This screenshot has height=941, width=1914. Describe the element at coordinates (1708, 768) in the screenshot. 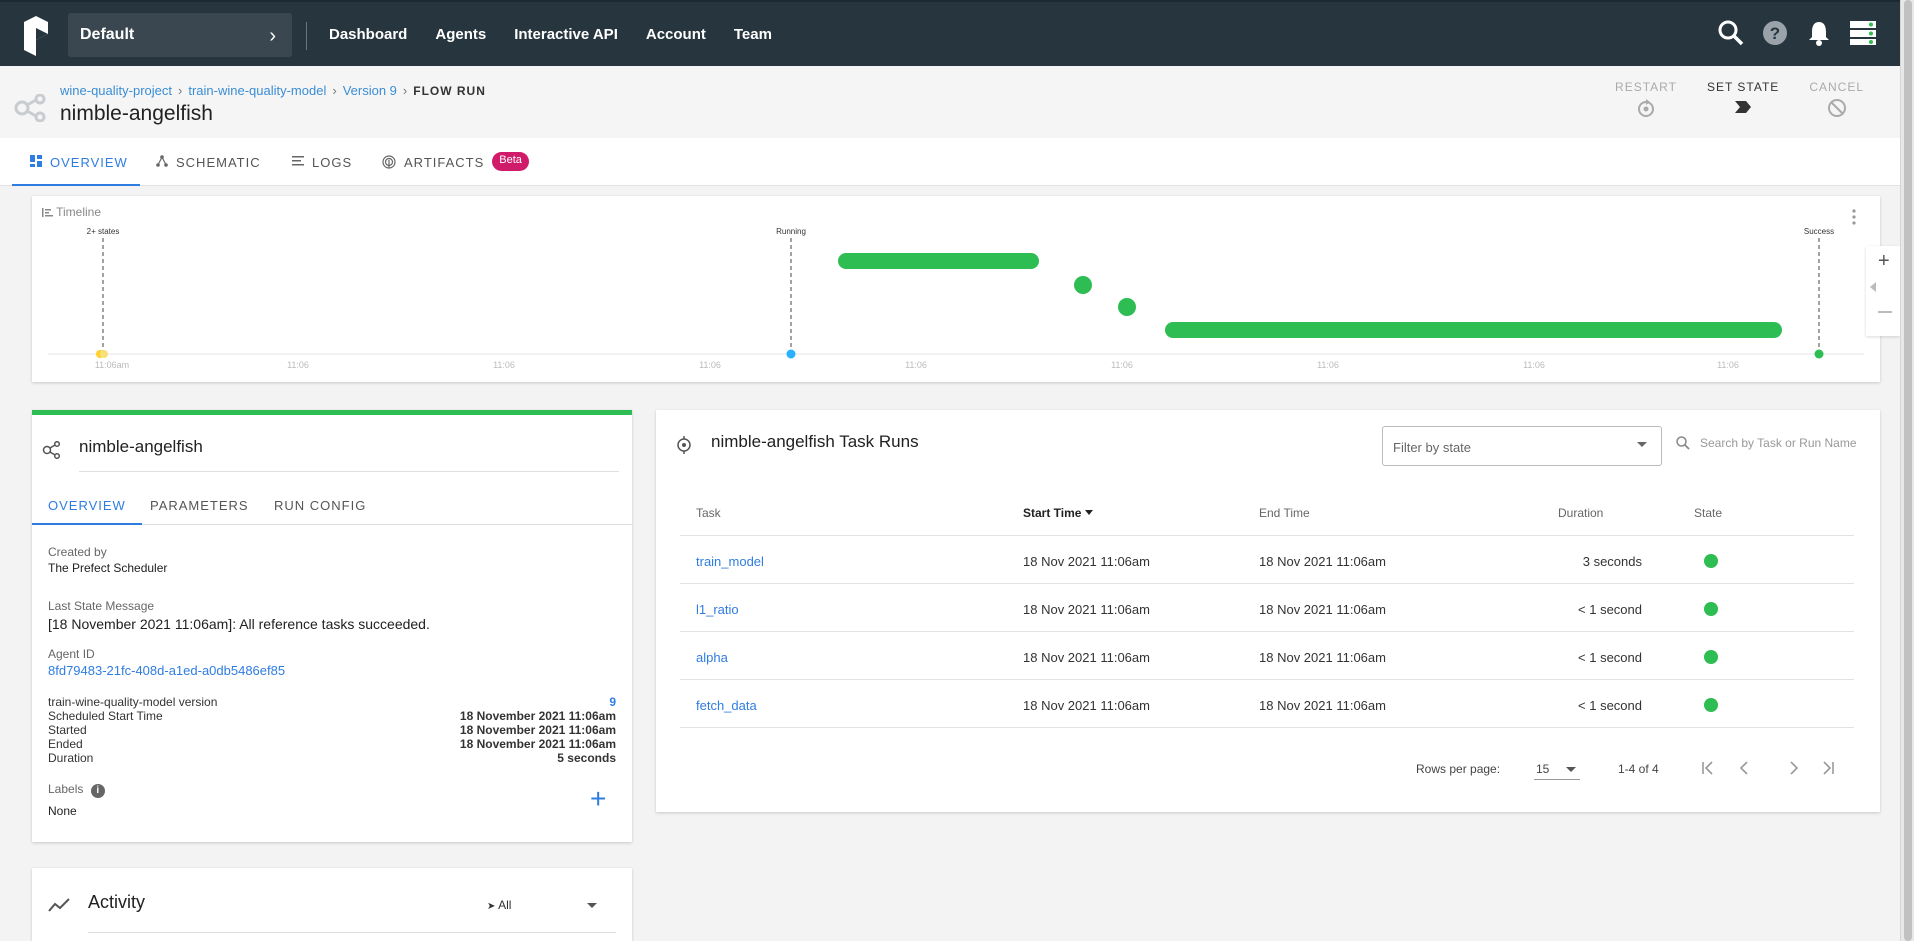

I see `first-page-icon` at that location.